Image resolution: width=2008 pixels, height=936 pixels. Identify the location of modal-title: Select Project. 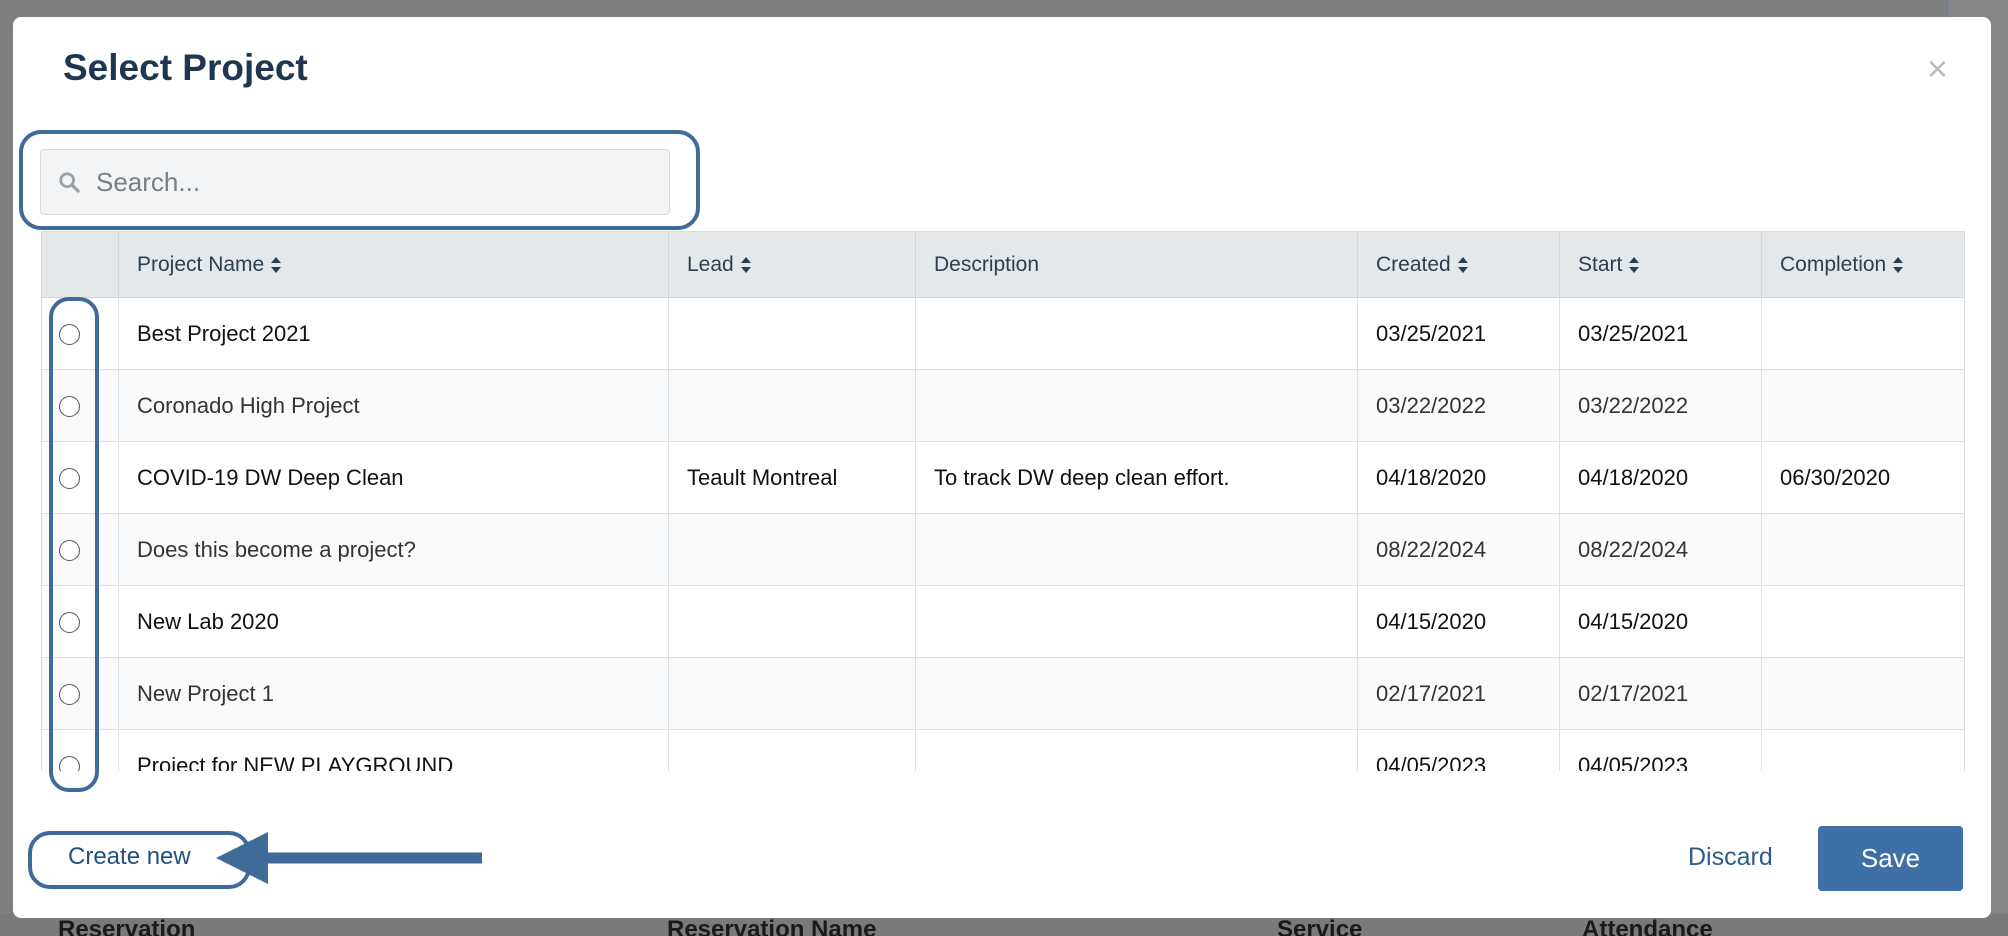
(185, 67).